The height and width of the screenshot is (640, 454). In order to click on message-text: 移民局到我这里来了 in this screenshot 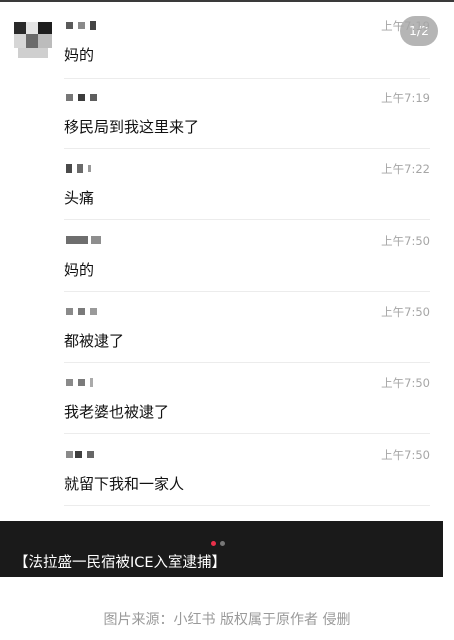, I will do `click(132, 127)`.